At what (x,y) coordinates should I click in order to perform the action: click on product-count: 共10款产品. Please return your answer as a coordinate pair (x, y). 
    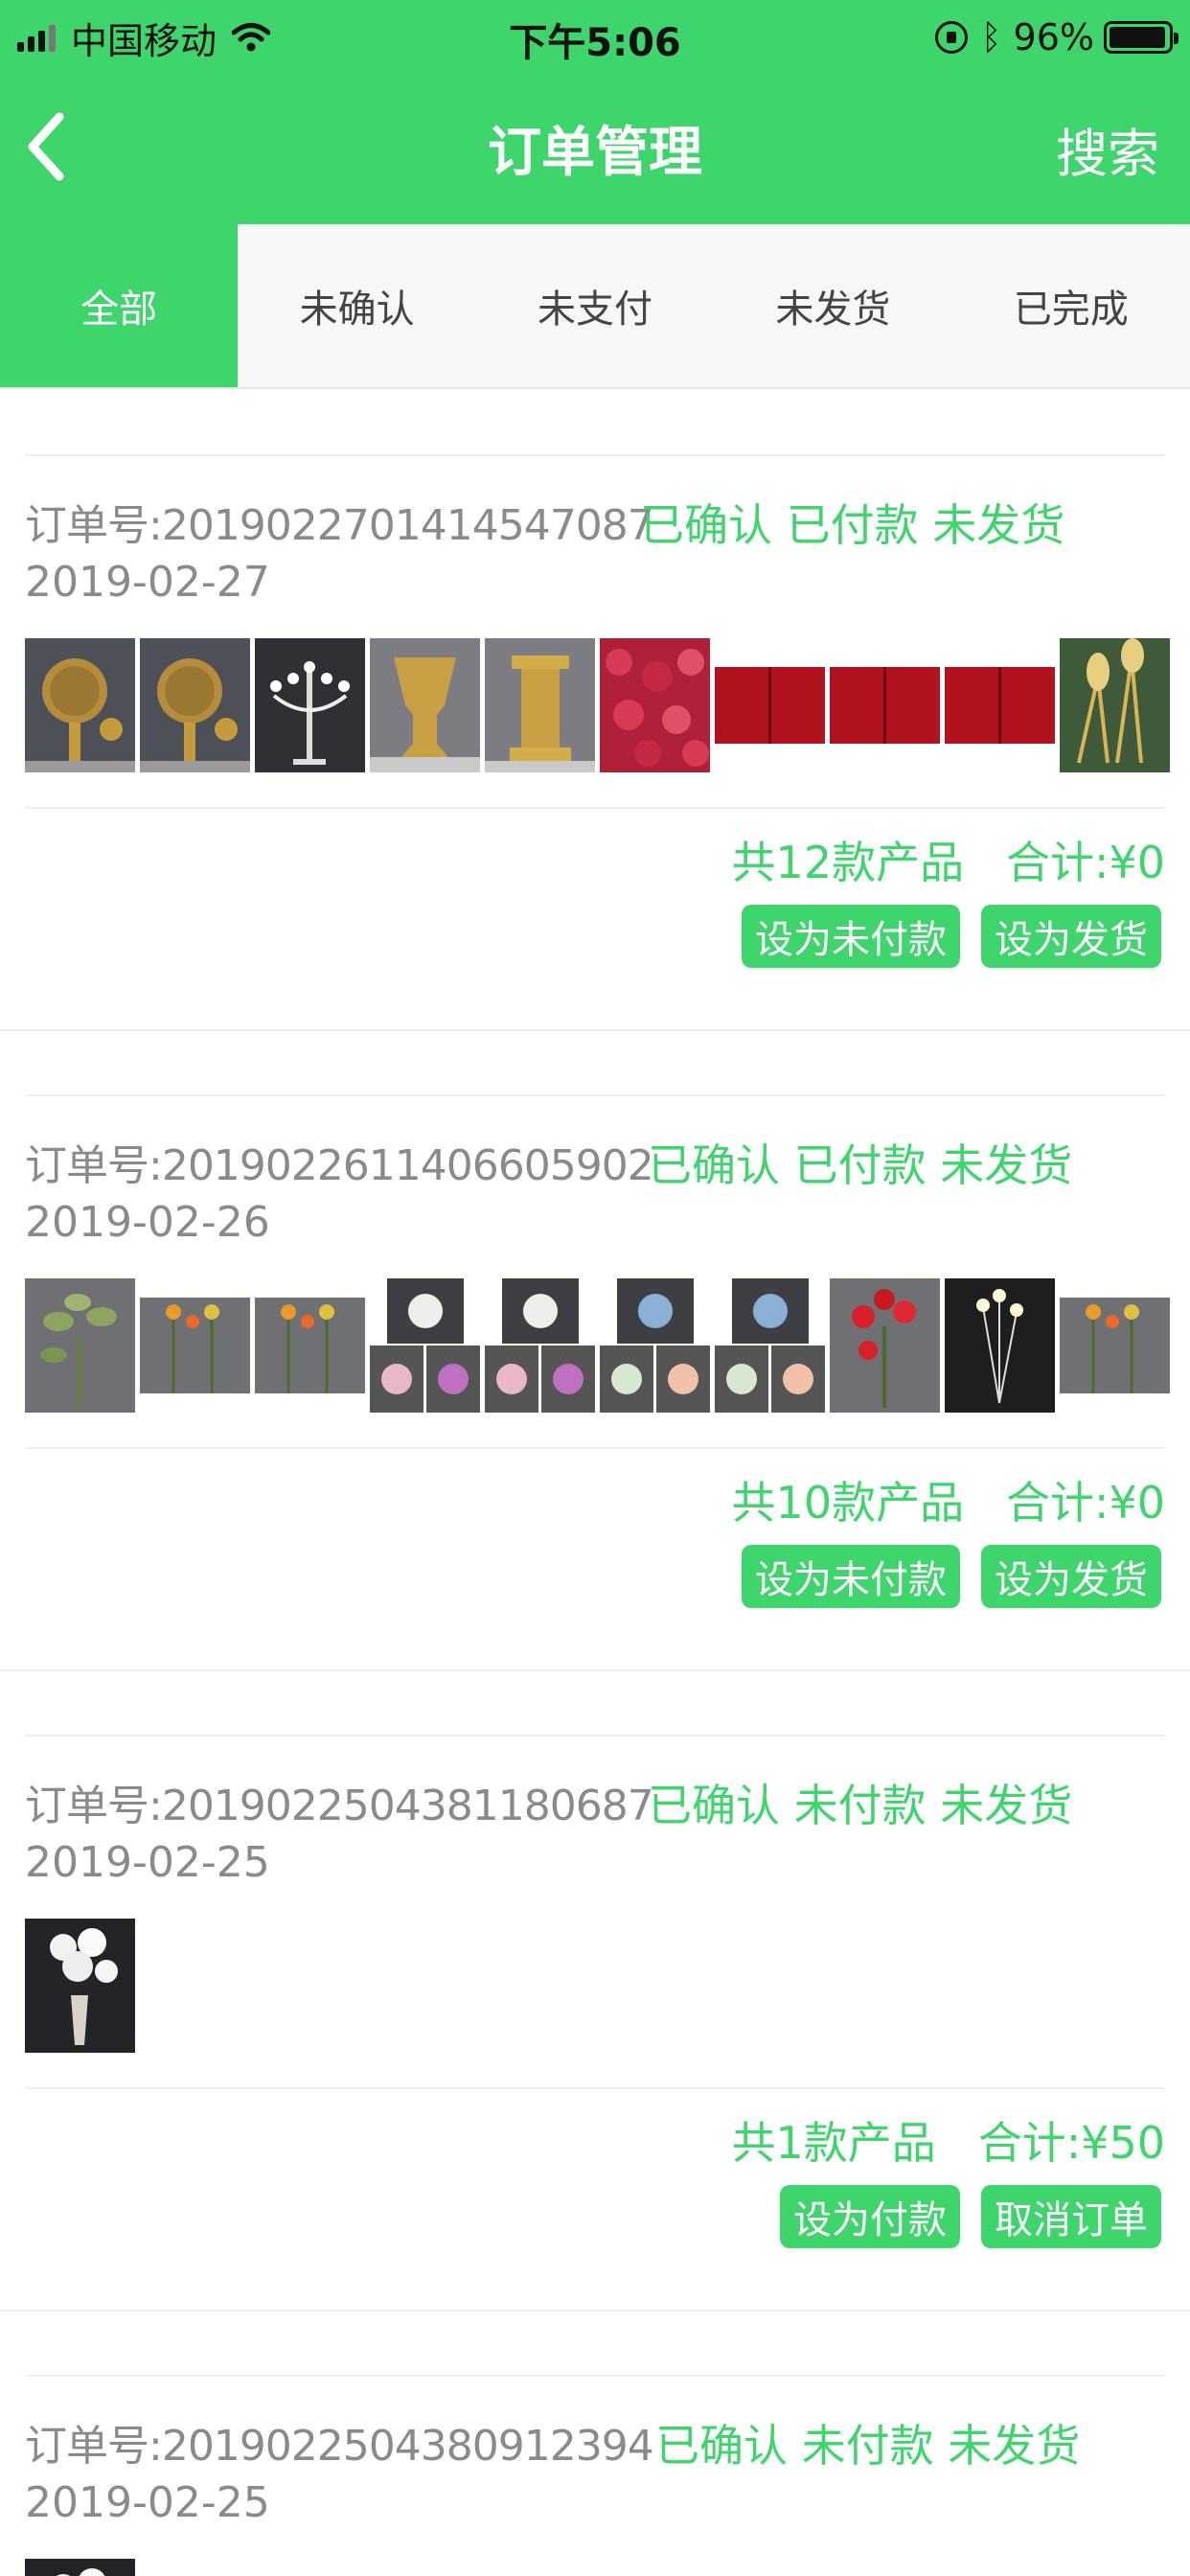
    Looking at the image, I should click on (848, 1503).